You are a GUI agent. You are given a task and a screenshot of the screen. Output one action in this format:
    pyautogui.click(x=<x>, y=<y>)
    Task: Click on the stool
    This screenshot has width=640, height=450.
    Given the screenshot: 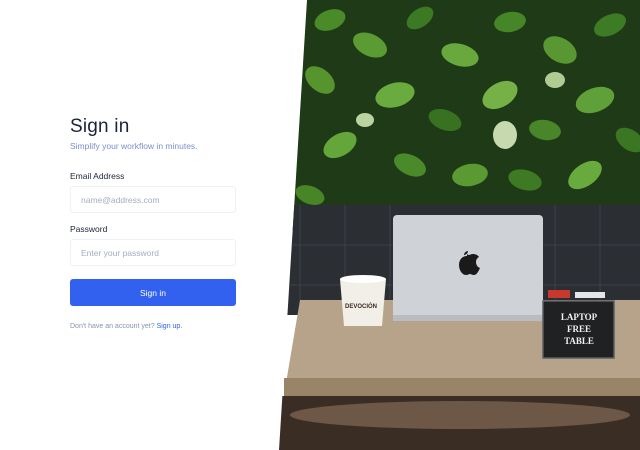 What is the action you would take?
    pyautogui.click(x=460, y=415)
    